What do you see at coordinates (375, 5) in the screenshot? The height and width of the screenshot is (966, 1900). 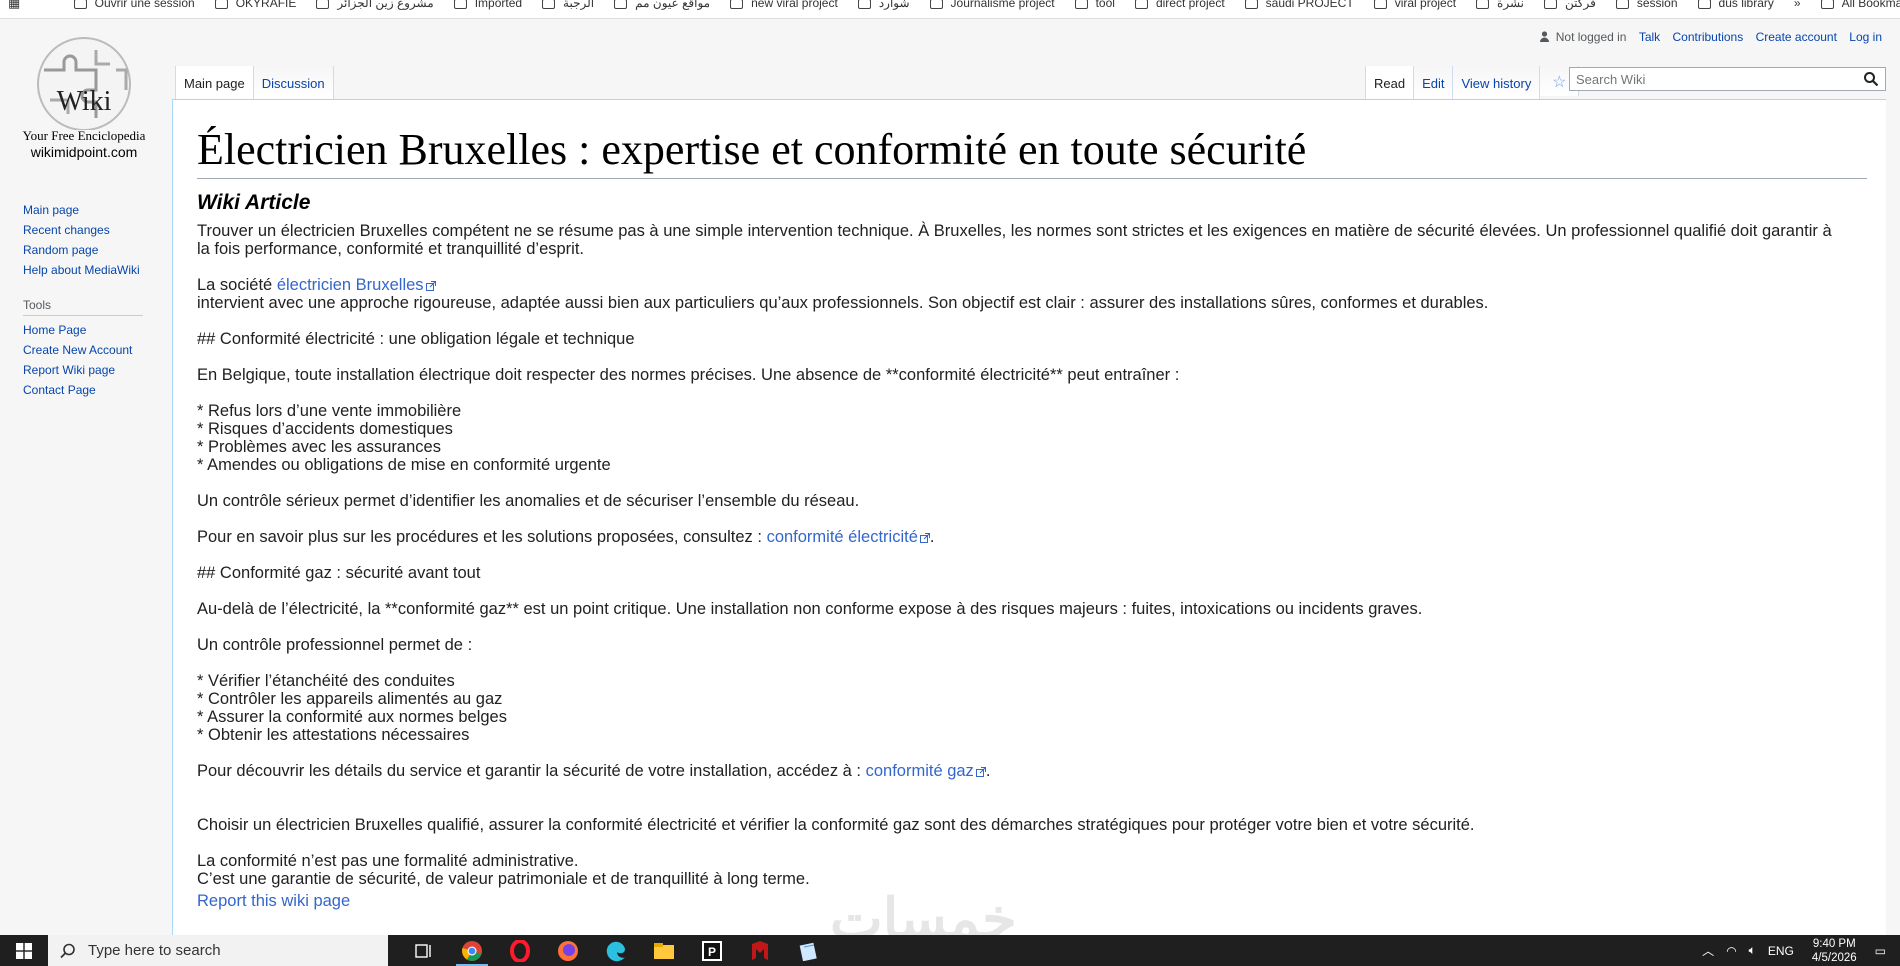 I see `bookmark-folder: مشروع زين الجزائر` at bounding box center [375, 5].